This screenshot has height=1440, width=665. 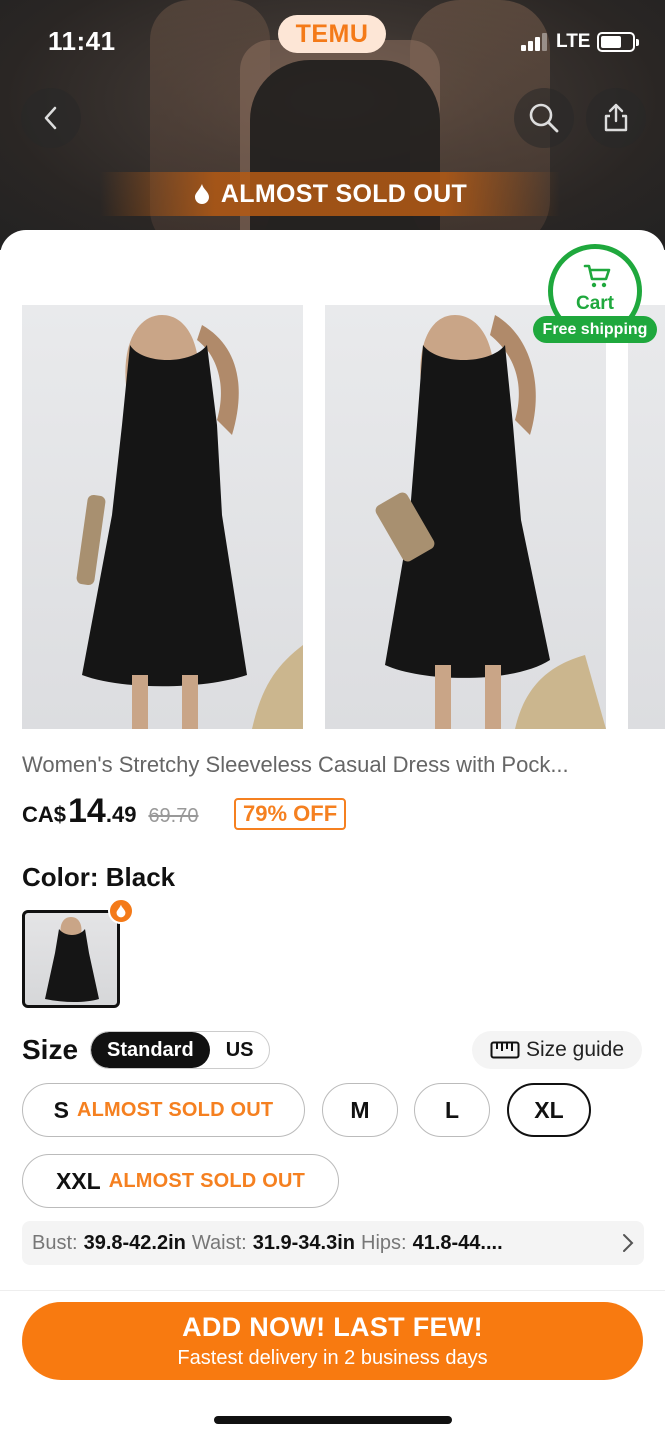 I want to click on signal-icon, so click(x=535, y=42).